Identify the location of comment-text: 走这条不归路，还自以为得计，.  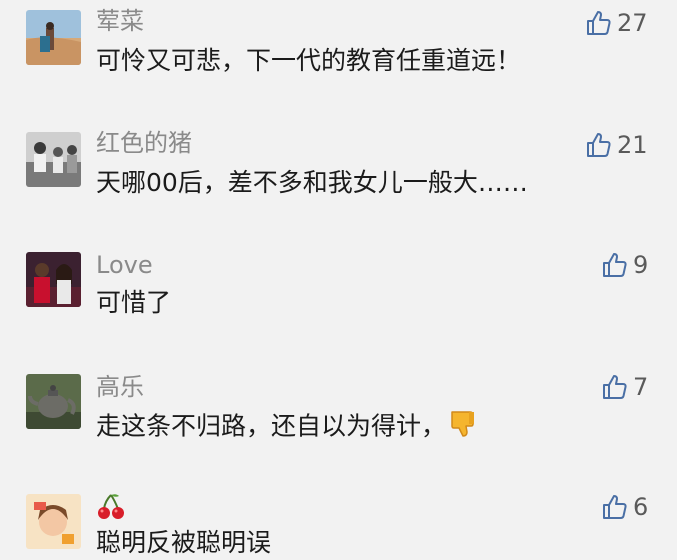
(287, 427).